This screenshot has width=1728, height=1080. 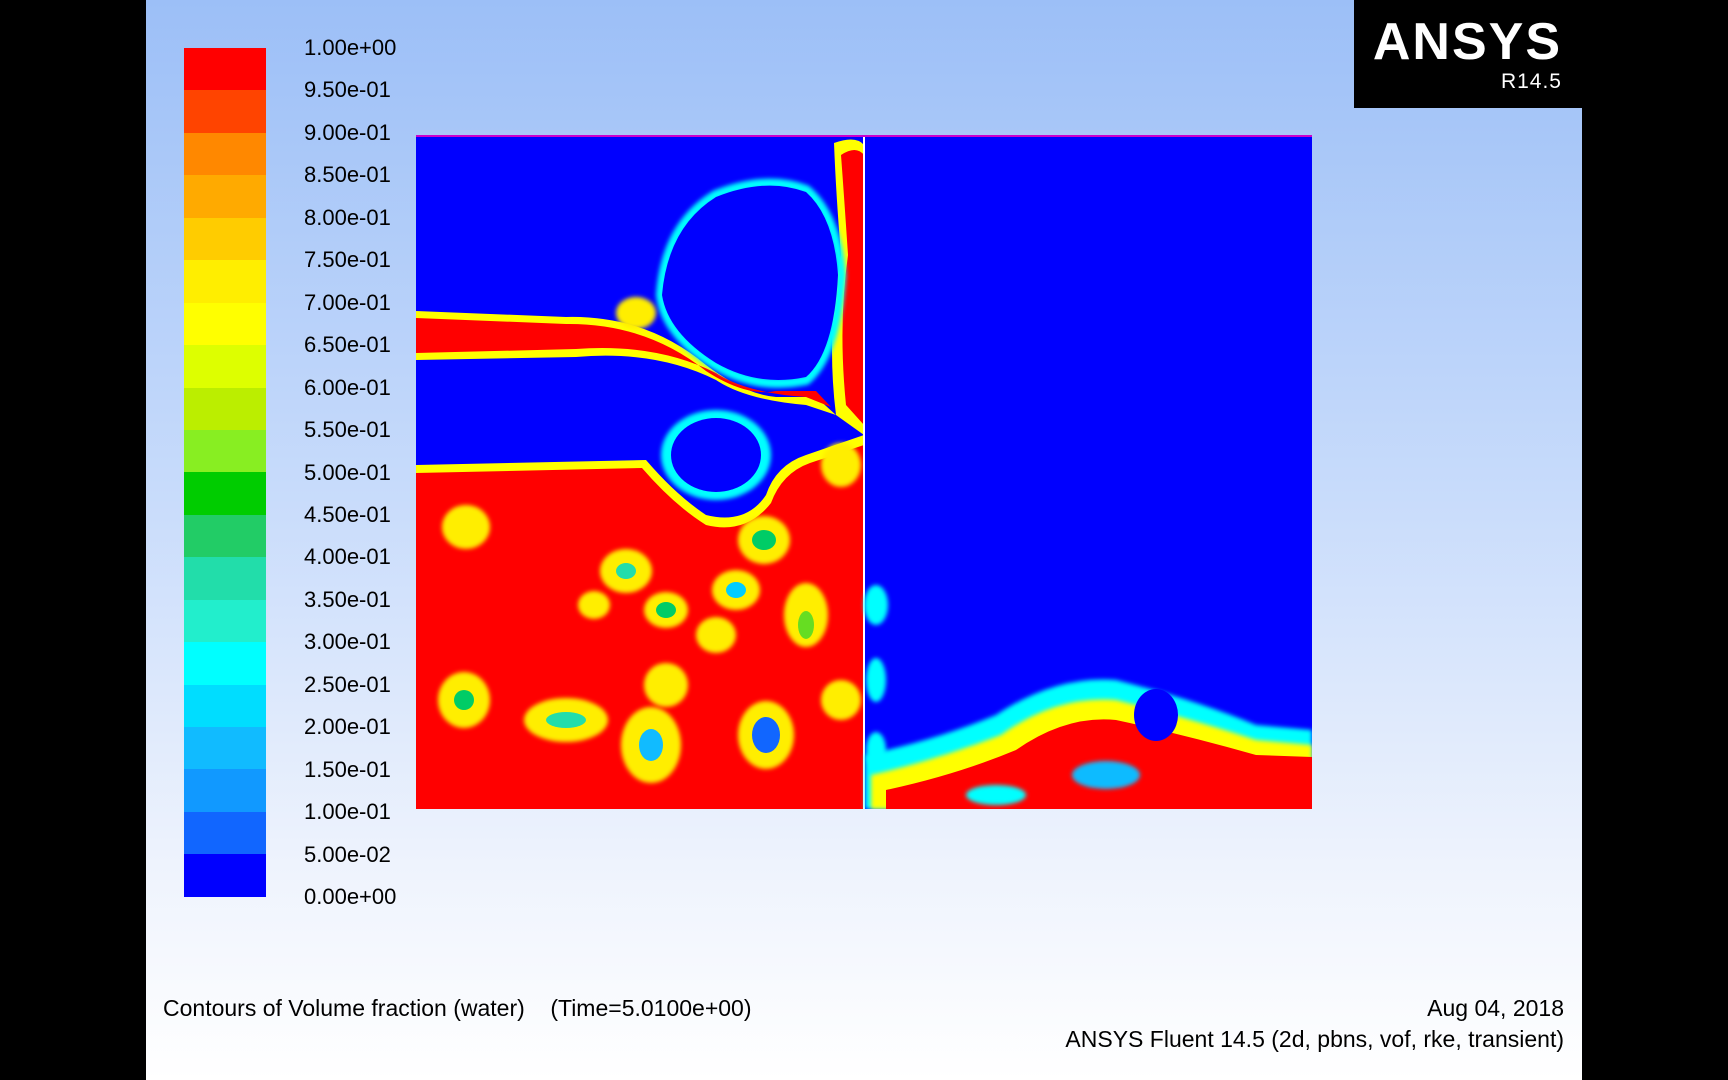 What do you see at coordinates (350, 896) in the screenshot?
I see `legend-tick-label: 0.00e+00` at bounding box center [350, 896].